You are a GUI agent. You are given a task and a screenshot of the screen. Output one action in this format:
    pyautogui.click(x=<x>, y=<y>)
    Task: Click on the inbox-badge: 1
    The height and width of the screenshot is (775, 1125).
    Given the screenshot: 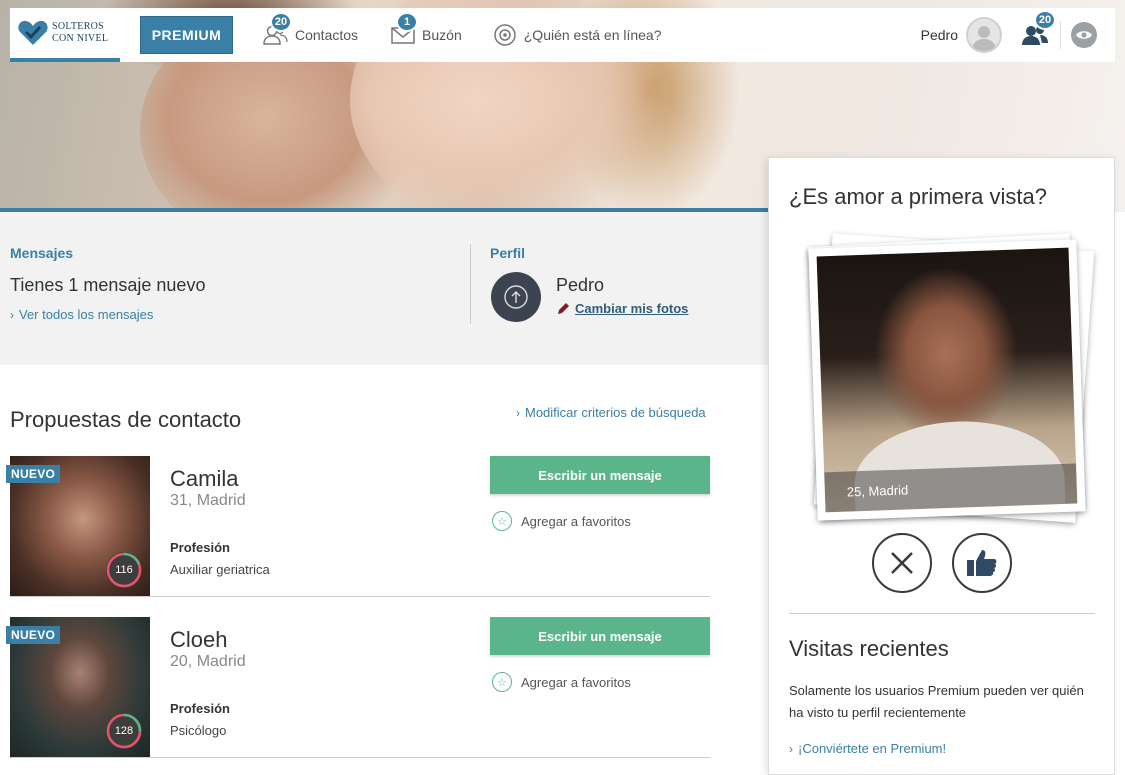 What is the action you would take?
    pyautogui.click(x=407, y=22)
    